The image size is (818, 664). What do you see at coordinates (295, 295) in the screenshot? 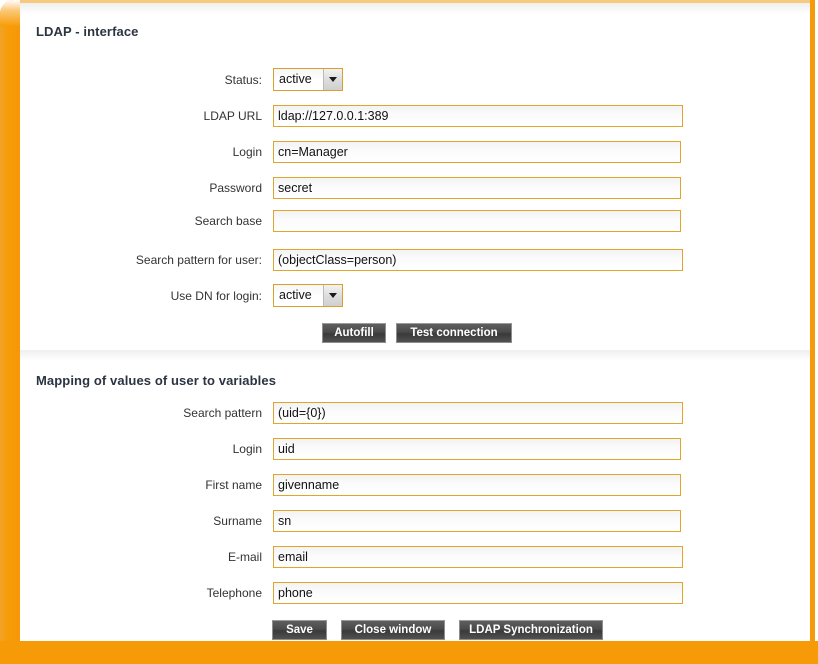
I see `use-dn-for-login-select-value: active` at bounding box center [295, 295].